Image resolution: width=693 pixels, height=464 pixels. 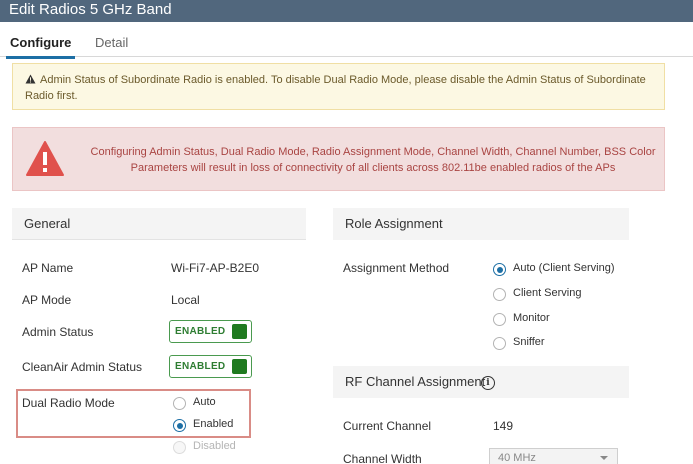 What do you see at coordinates (531, 318) in the screenshot?
I see `radio-label: Monitor` at bounding box center [531, 318].